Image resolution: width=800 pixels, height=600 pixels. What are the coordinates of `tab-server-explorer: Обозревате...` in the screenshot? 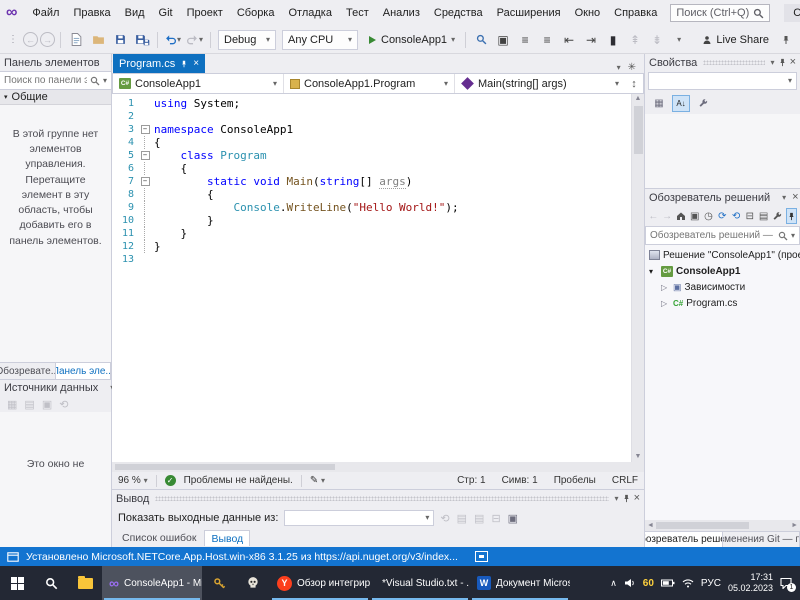 It's located at (28, 371).